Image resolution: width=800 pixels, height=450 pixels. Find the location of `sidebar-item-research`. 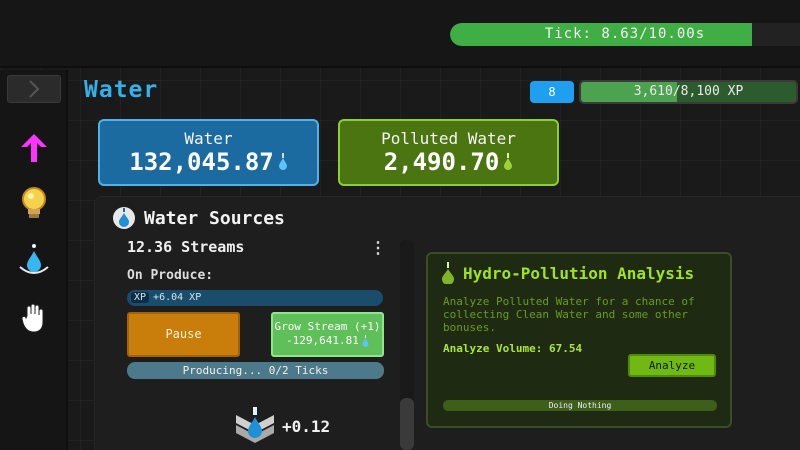

sidebar-item-research is located at coordinates (34, 203).